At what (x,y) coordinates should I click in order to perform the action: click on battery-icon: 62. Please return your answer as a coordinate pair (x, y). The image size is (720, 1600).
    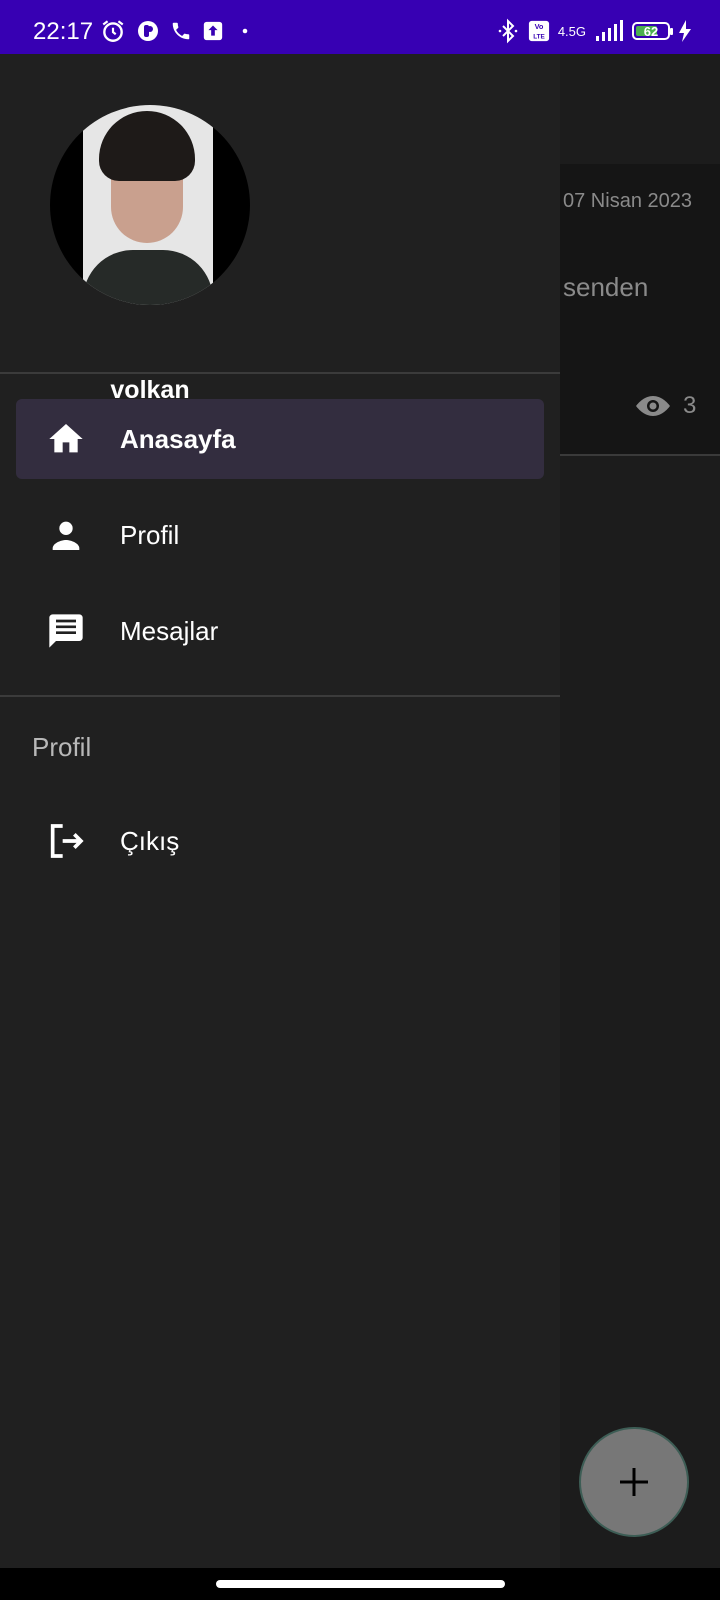
    Looking at the image, I should click on (652, 31).